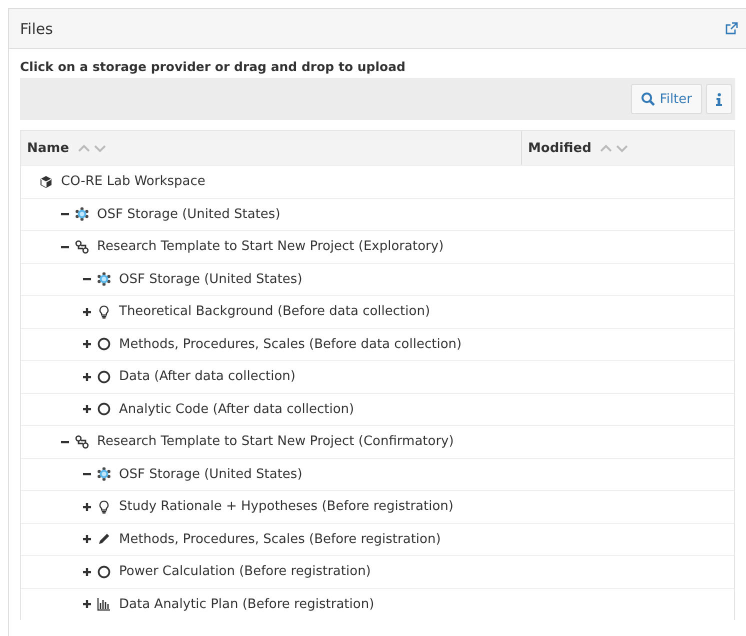  Describe the element at coordinates (46, 181) in the screenshot. I see `cube-icon` at that location.